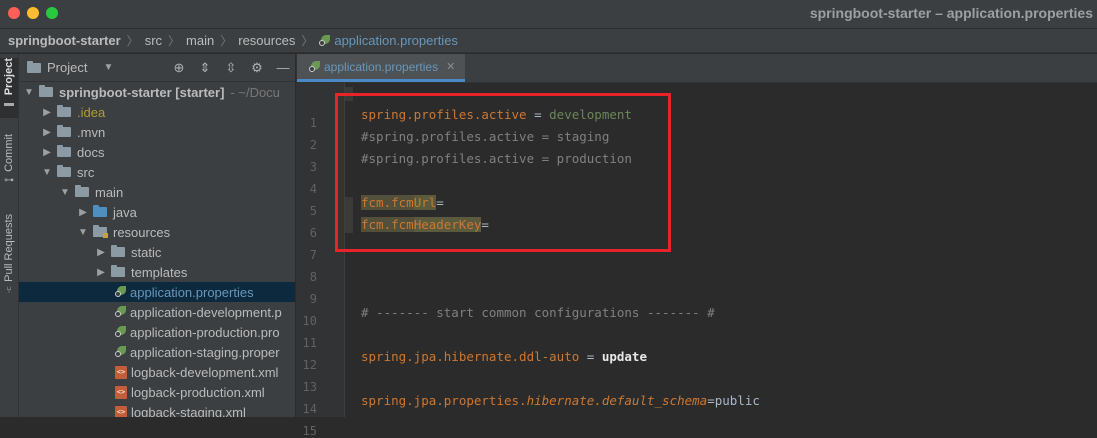 Image resolution: width=1097 pixels, height=438 pixels. I want to click on tree-item-idea: ▶ .idea, so click(157, 112).